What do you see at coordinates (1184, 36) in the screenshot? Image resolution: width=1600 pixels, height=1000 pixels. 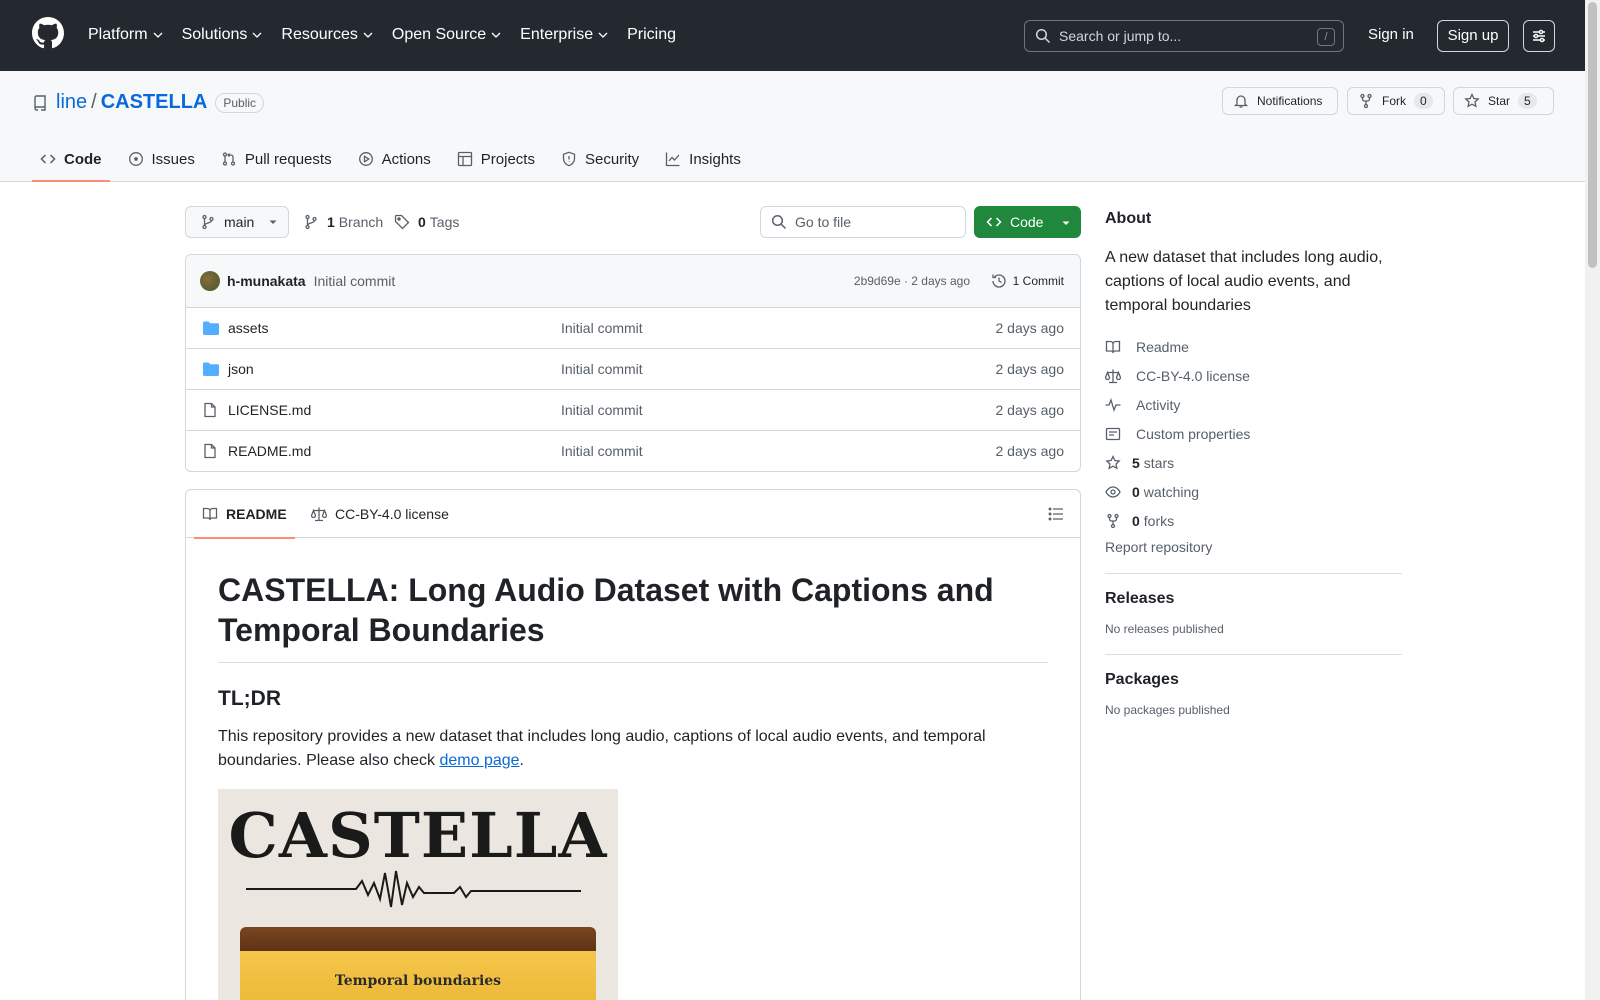 I see `global-search-input: Search or jump to... /` at bounding box center [1184, 36].